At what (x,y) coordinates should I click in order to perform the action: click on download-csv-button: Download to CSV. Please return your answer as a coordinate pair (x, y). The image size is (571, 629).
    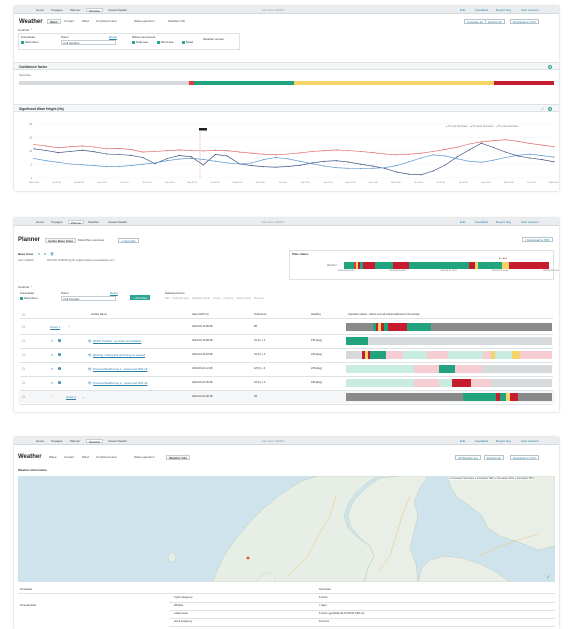
    Looking at the image, I should click on (524, 457).